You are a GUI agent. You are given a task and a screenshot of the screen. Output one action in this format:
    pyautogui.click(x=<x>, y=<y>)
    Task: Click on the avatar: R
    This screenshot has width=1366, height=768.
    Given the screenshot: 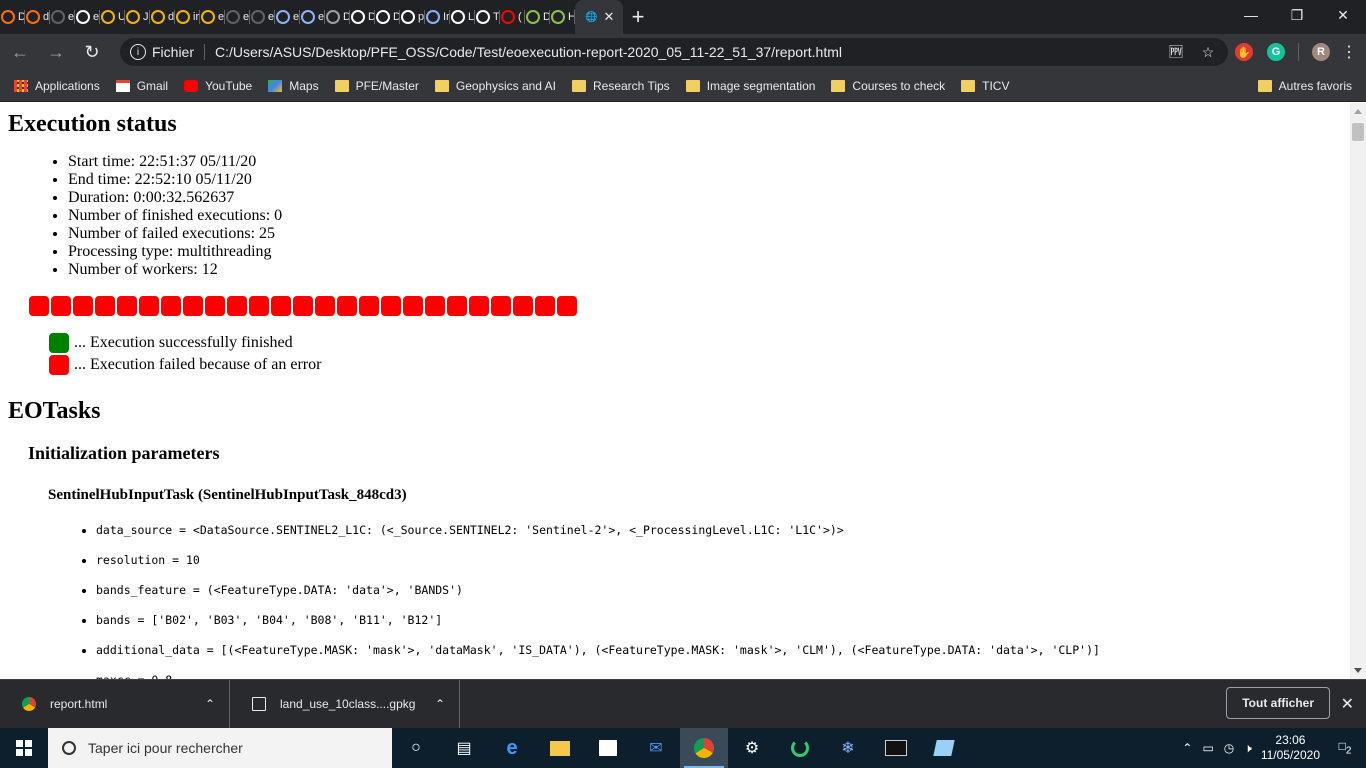 What is the action you would take?
    pyautogui.click(x=1321, y=52)
    